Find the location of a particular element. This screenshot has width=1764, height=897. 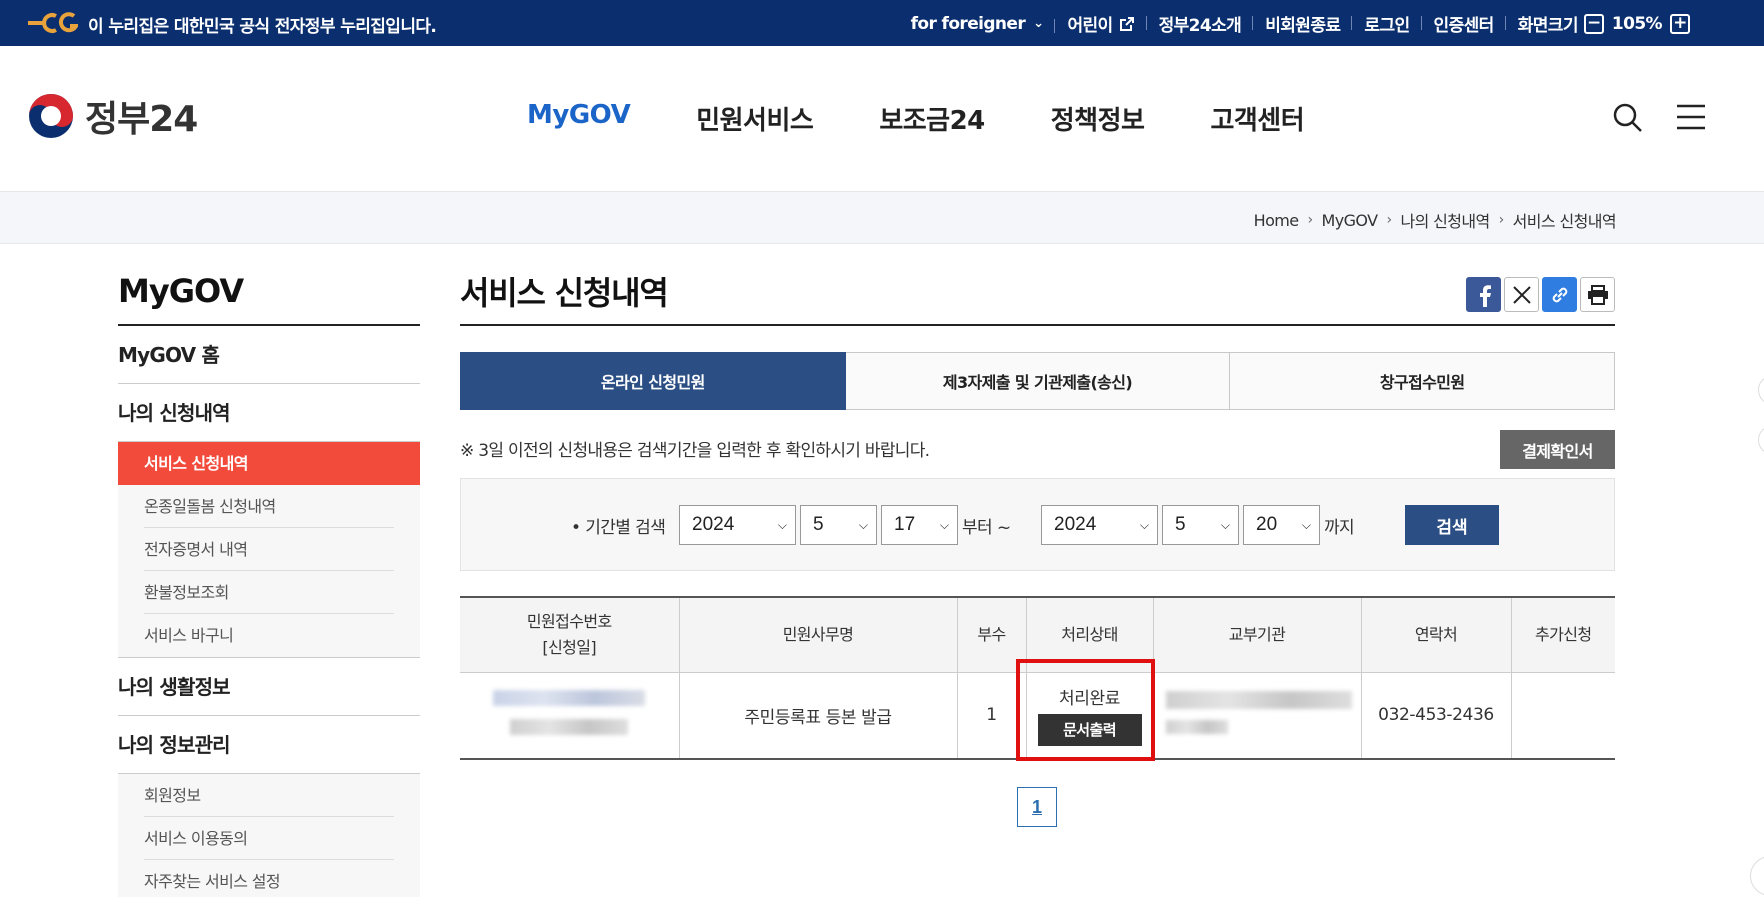

issuing-agency-cell is located at coordinates (1257, 715).